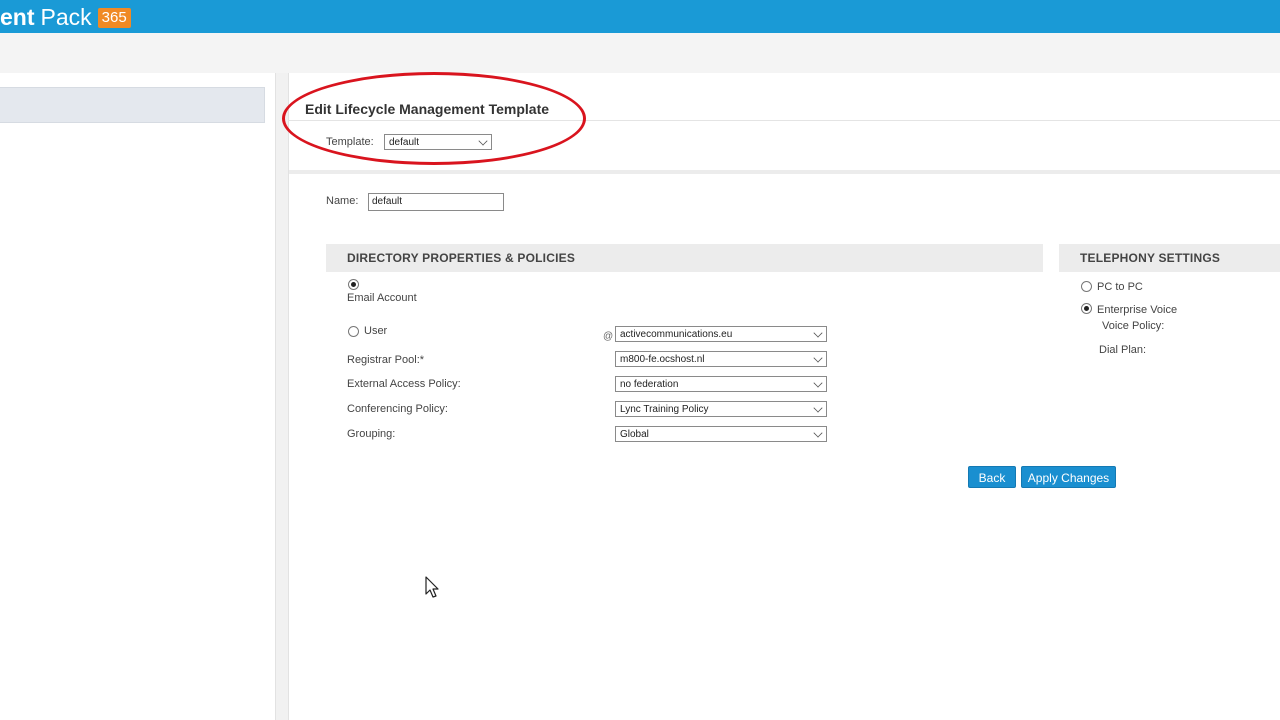  What do you see at coordinates (634, 434) in the screenshot?
I see `grouping-value: Global` at bounding box center [634, 434].